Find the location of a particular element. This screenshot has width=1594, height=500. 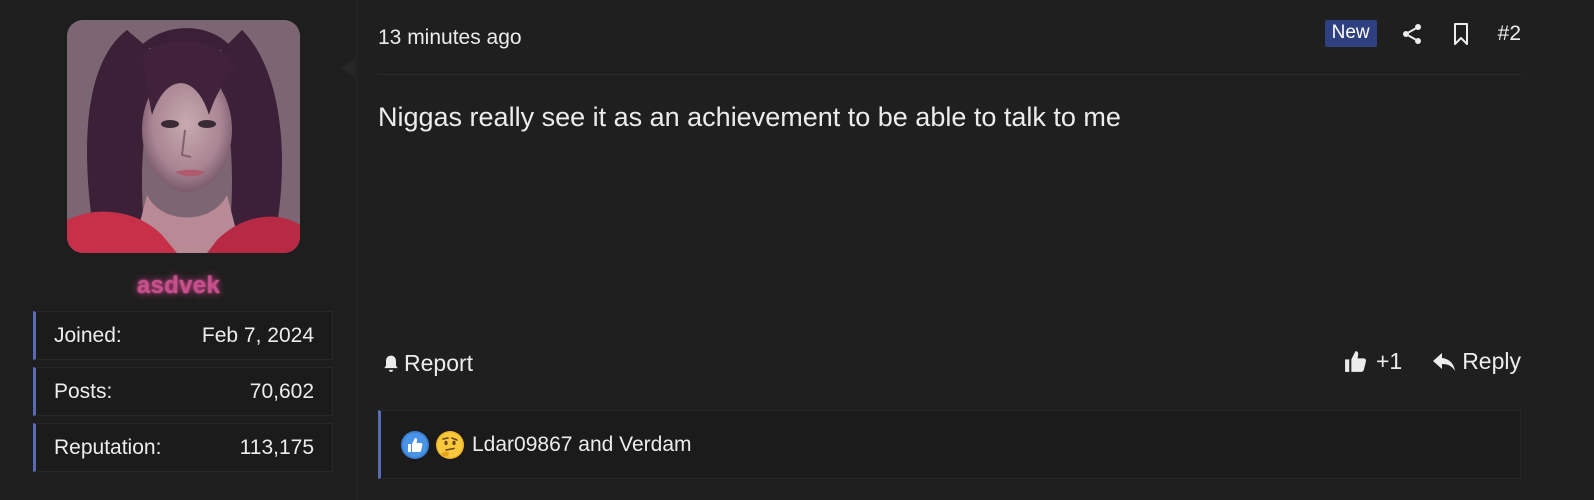

thinking-face-reaction-icon is located at coordinates (450, 445).